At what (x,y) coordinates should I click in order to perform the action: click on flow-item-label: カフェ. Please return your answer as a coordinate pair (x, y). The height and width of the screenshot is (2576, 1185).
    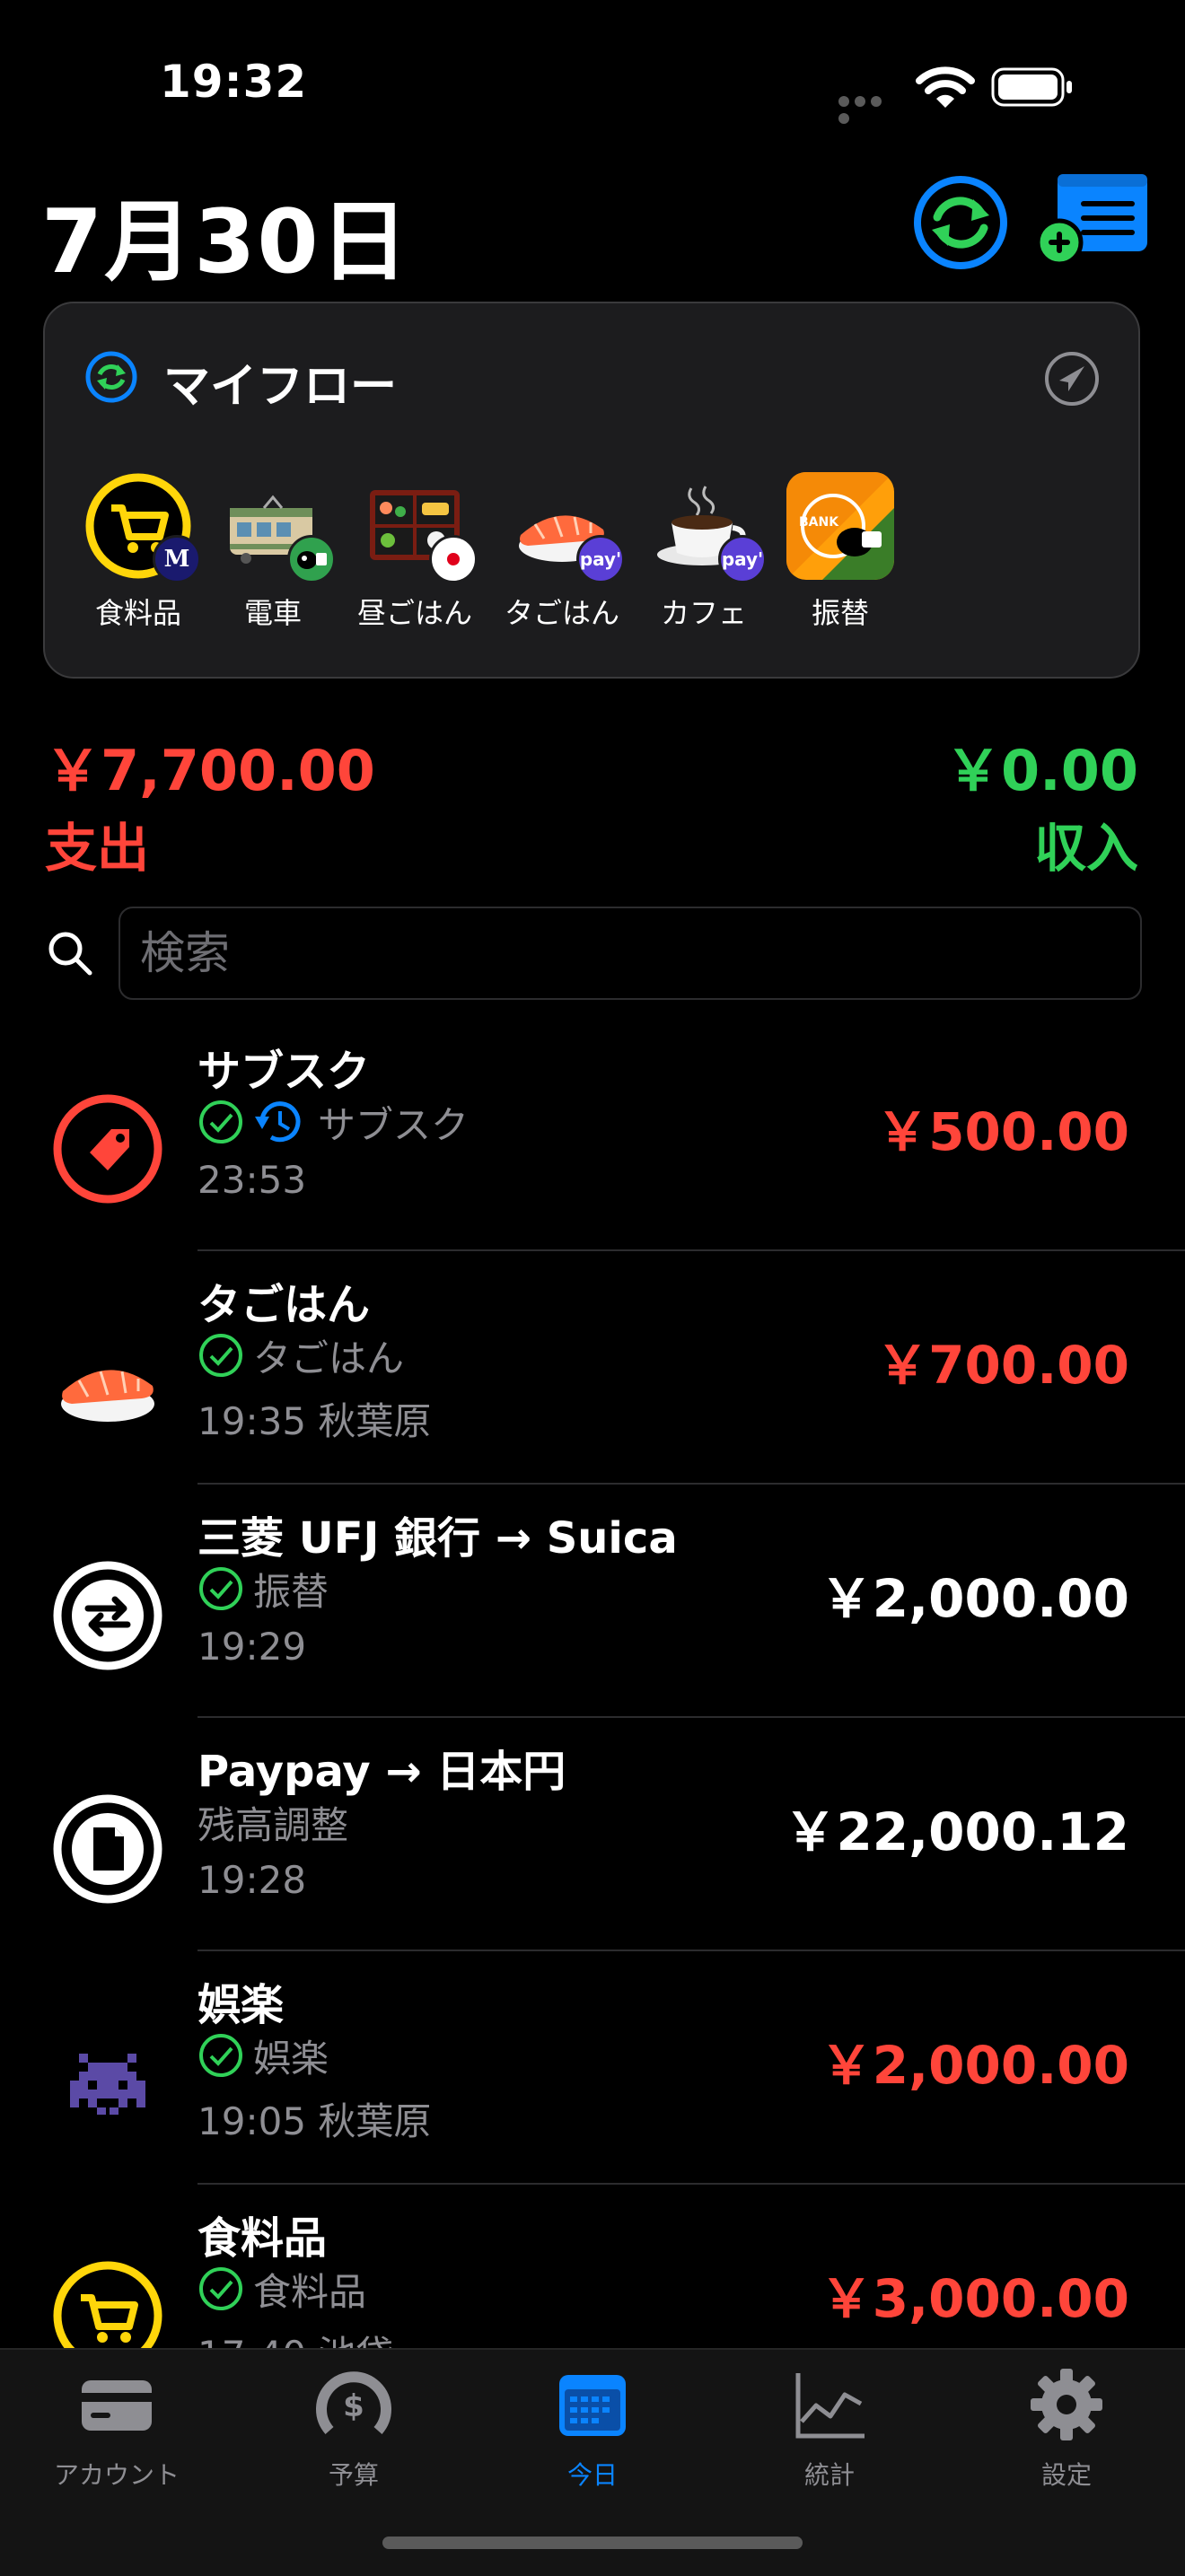
    Looking at the image, I should click on (703, 613).